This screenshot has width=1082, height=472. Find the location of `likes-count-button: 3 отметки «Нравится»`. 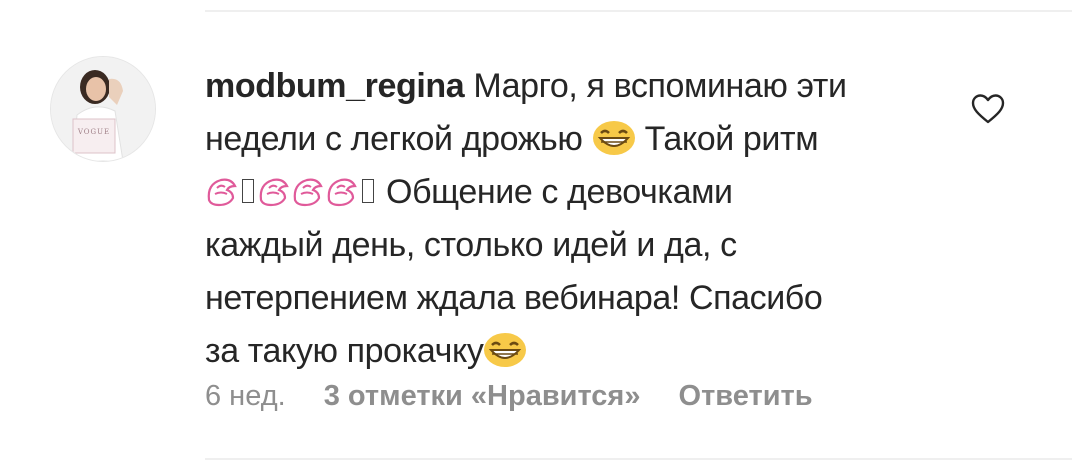

likes-count-button: 3 отметки «Нравится» is located at coordinates (482, 396).